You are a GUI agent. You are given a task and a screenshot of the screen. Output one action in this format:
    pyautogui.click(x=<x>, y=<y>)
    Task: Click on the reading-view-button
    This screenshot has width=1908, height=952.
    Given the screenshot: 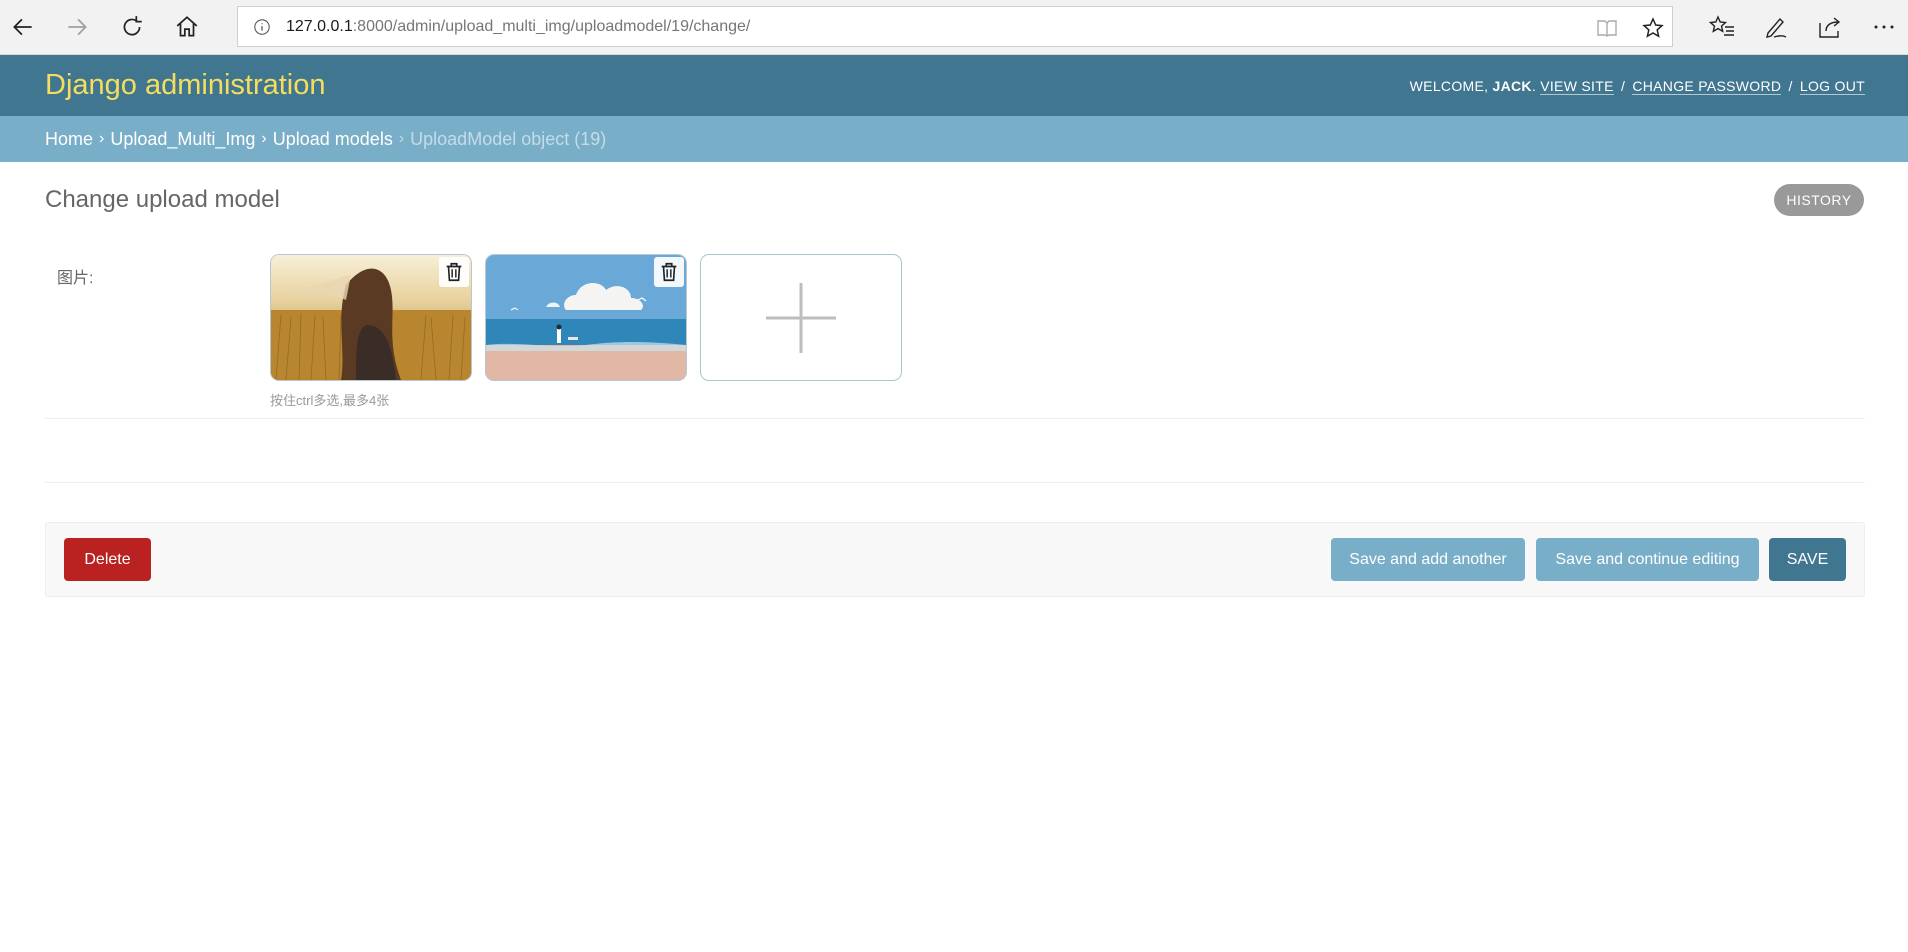 What is the action you would take?
    pyautogui.click(x=1607, y=28)
    